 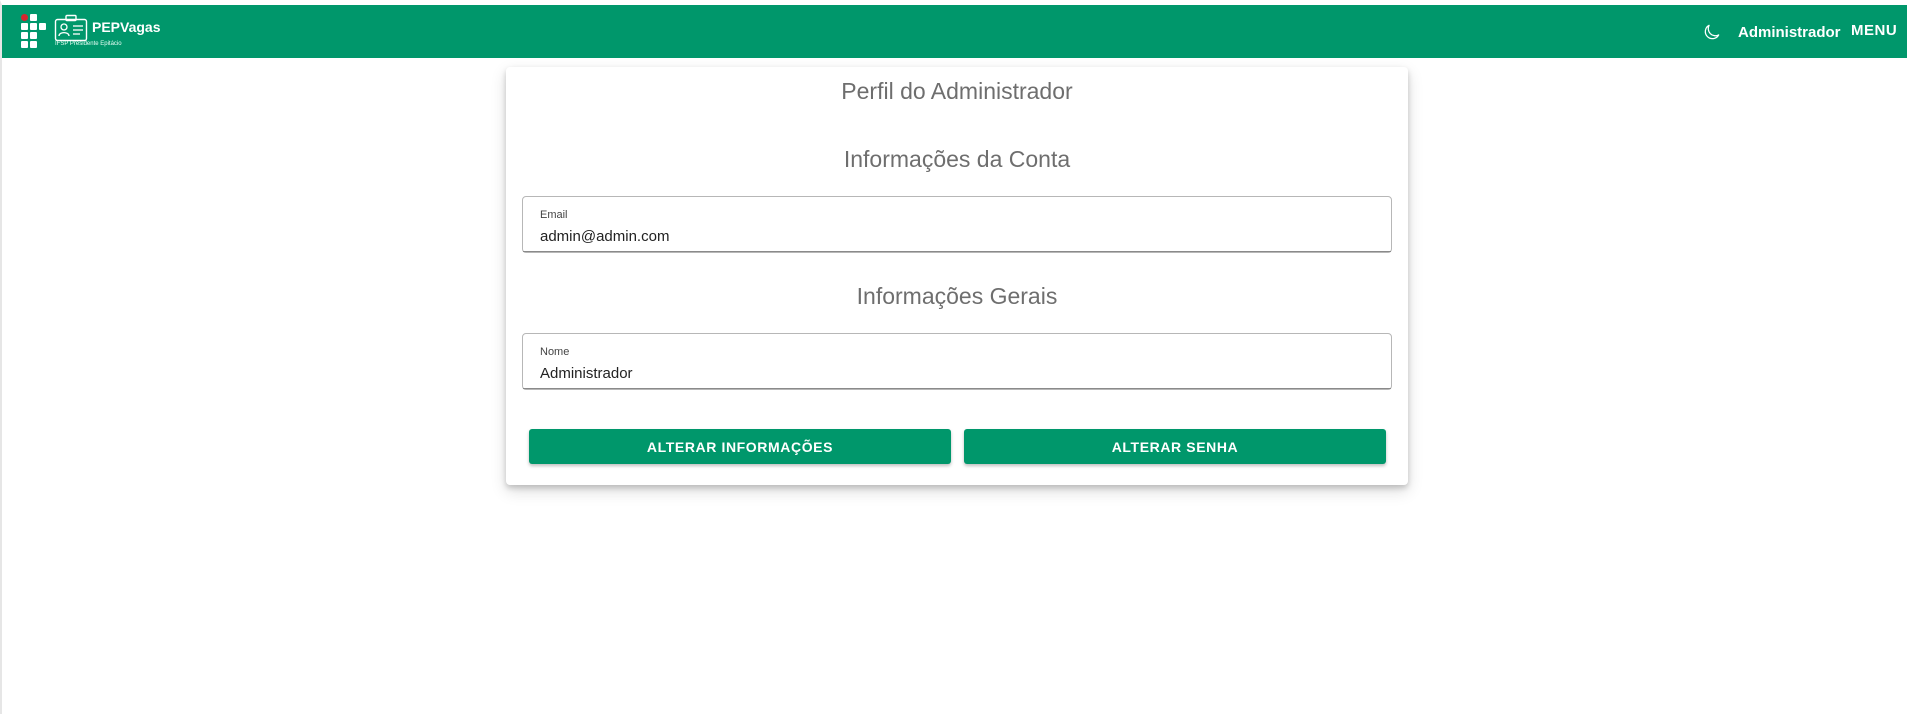 What do you see at coordinates (126, 27) in the screenshot?
I see `brand-title: PEPVagas` at bounding box center [126, 27].